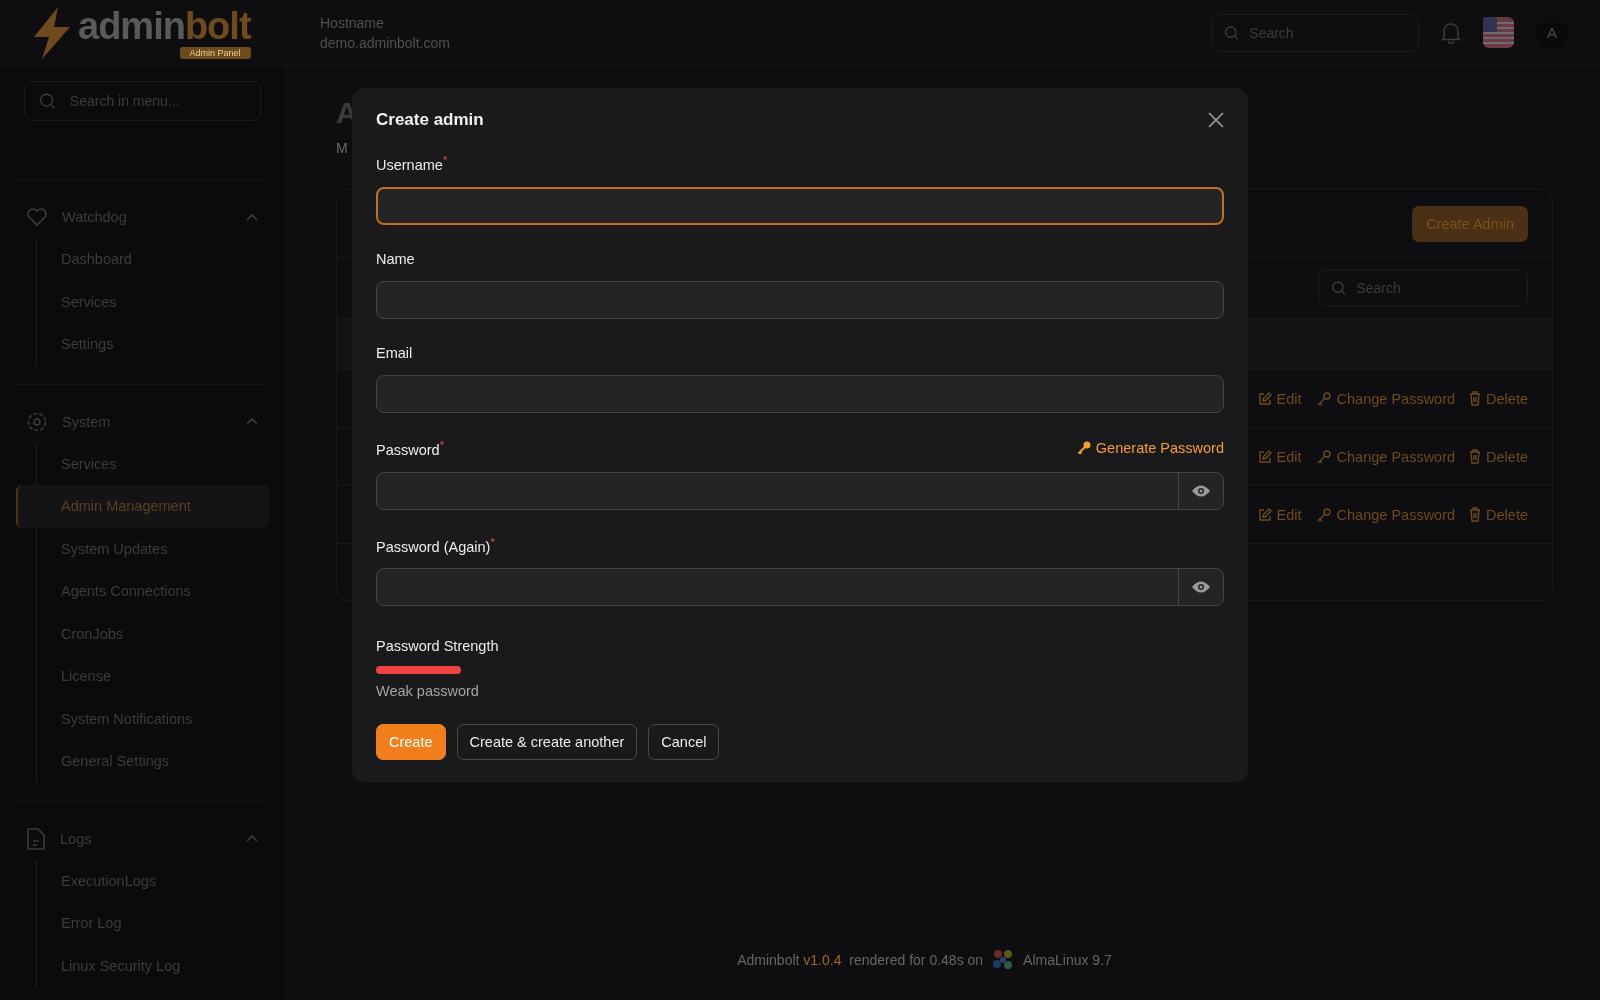  I want to click on hostname-value: demo.adminbolt.com, so click(385, 42).